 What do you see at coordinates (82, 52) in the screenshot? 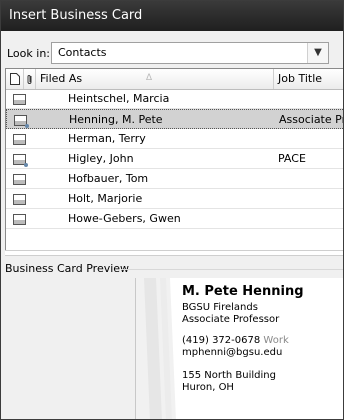
I see `look-in-value: Contacts` at bounding box center [82, 52].